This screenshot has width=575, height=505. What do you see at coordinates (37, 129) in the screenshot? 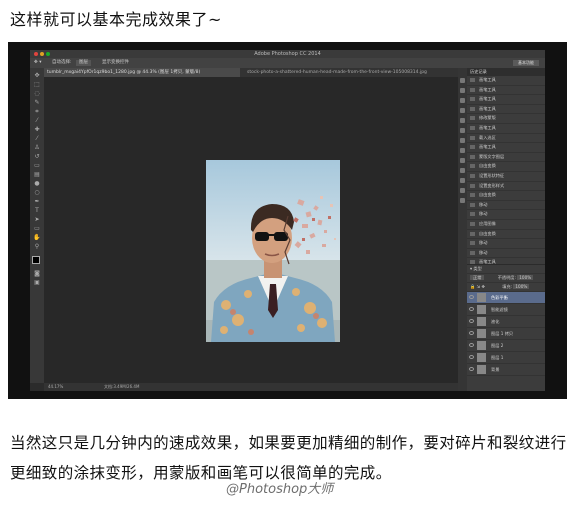
I see `healing-brush-tool-icon: ✚` at bounding box center [37, 129].